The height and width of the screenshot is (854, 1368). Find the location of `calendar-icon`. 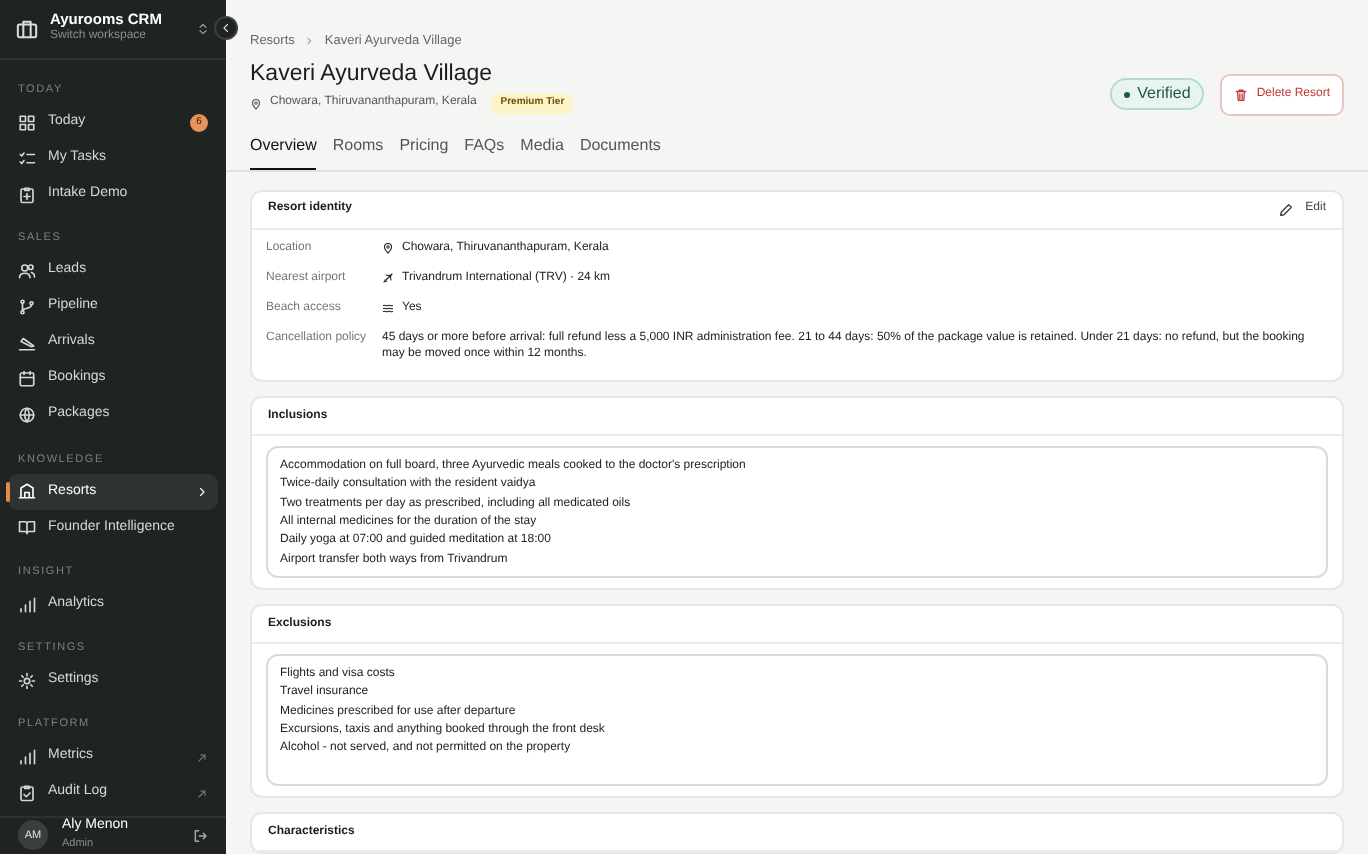

calendar-icon is located at coordinates (27, 379).